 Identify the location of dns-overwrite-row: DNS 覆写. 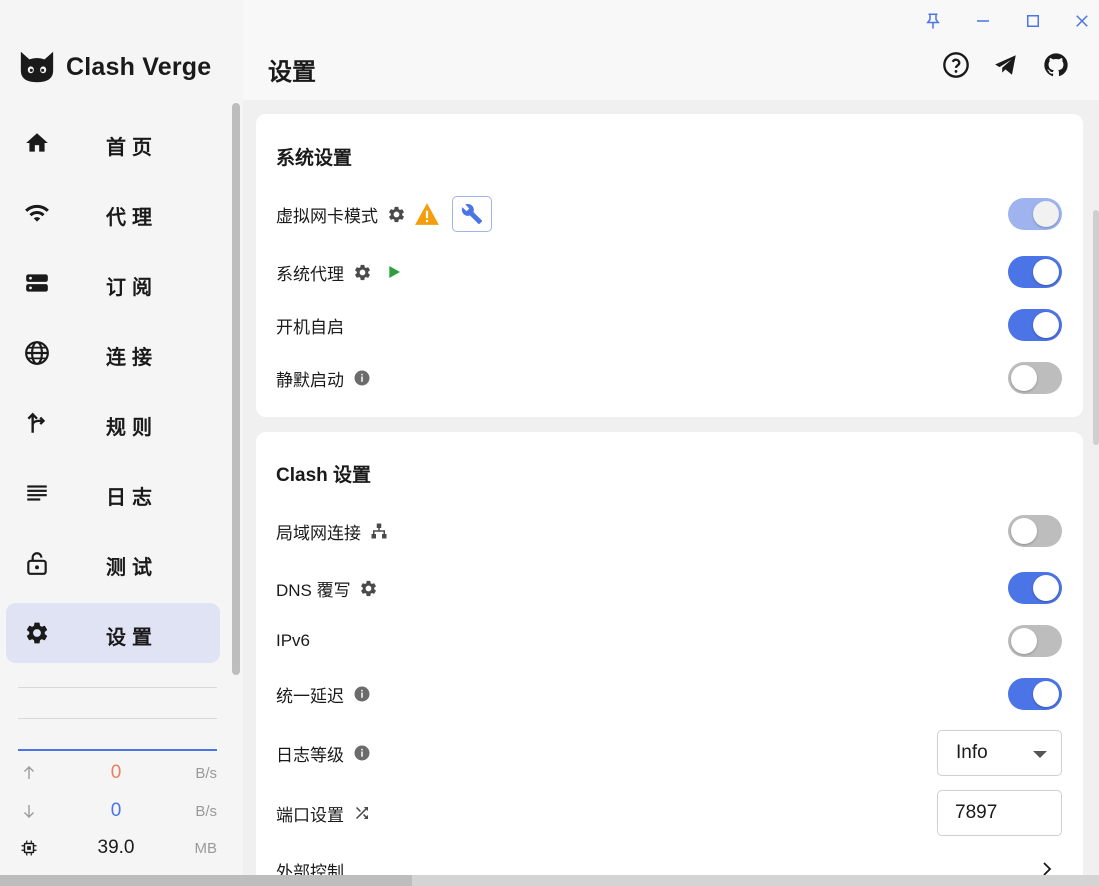
(669, 588).